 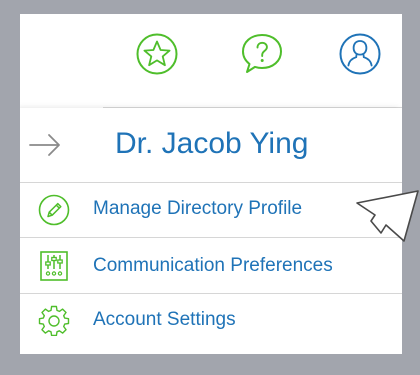 I want to click on profile-icon, so click(x=360, y=54).